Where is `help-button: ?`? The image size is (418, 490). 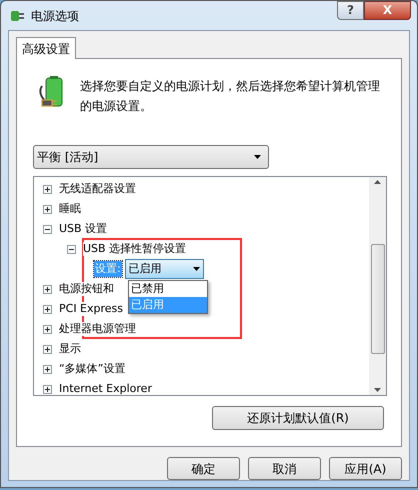
help-button: ? is located at coordinates (350, 10).